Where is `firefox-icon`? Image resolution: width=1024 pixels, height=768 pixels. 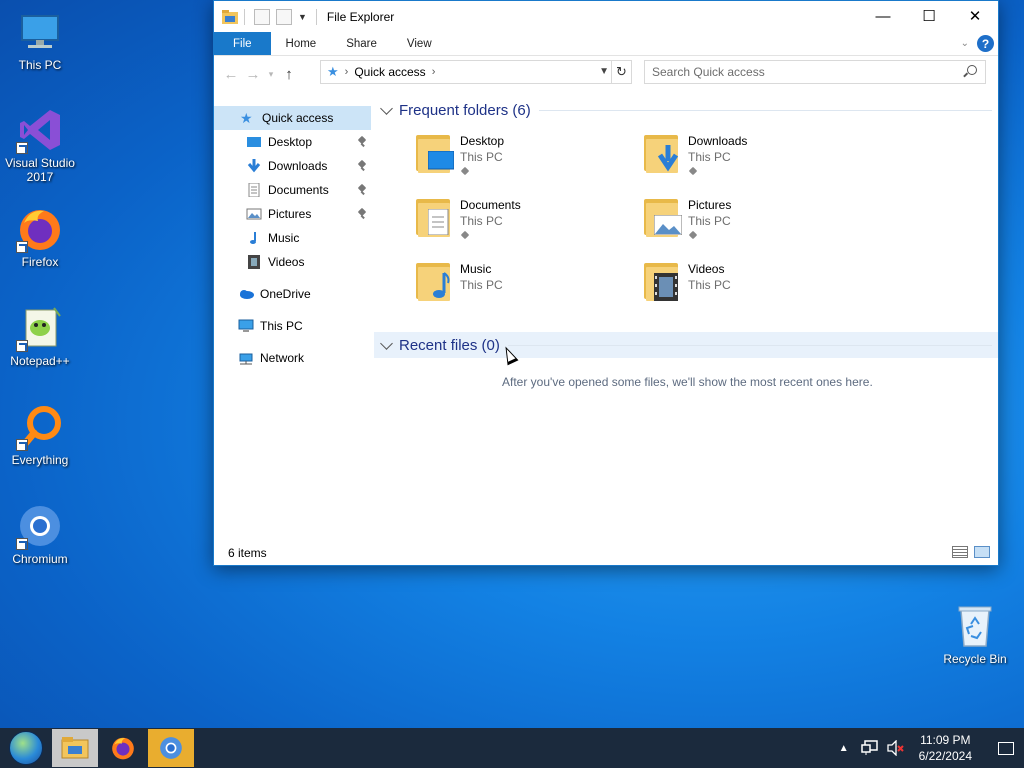
firefox-icon is located at coordinates (123, 748).